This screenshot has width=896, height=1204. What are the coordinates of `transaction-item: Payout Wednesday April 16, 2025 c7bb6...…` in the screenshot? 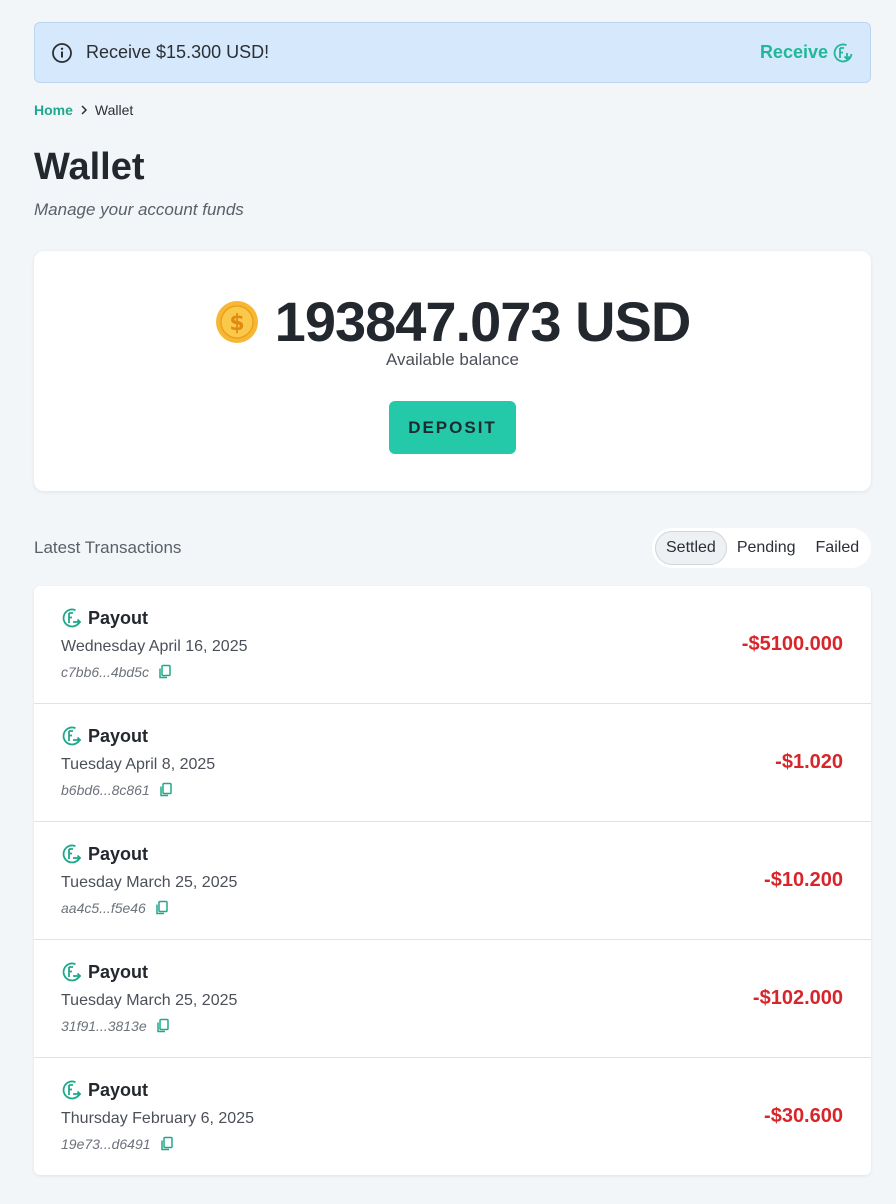 It's located at (452, 645).